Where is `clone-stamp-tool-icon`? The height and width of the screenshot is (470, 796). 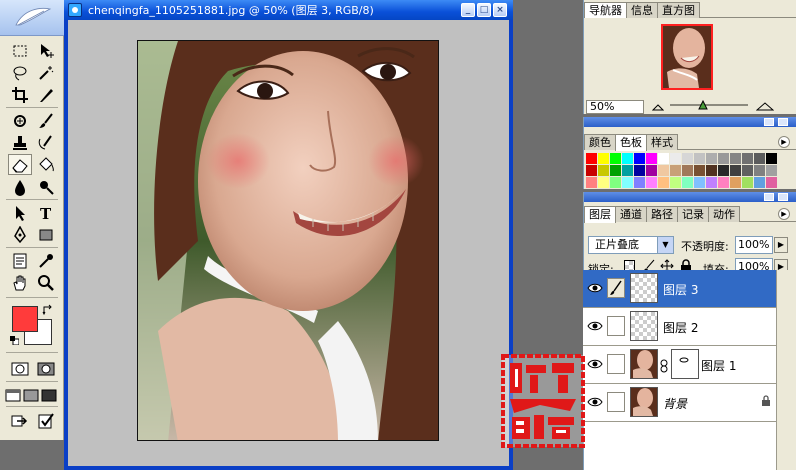
clone-stamp-tool-icon is located at coordinates (20, 142).